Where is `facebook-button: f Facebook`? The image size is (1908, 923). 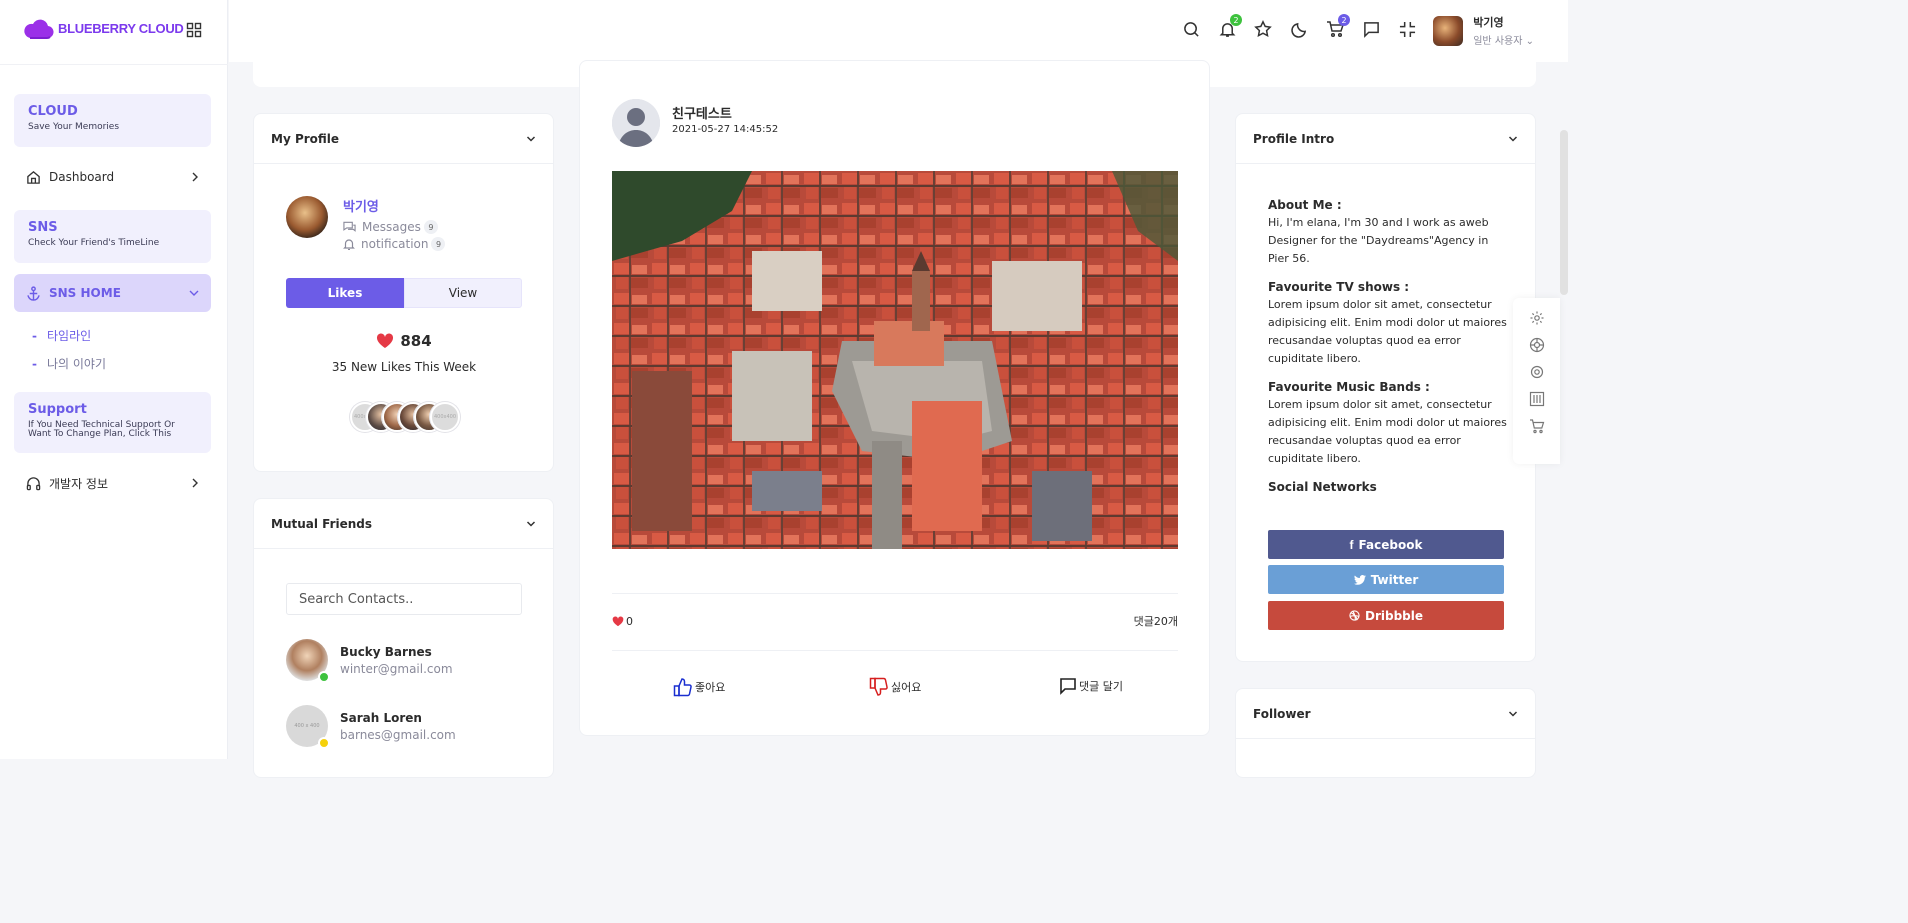
facebook-button: f Facebook is located at coordinates (1386, 544).